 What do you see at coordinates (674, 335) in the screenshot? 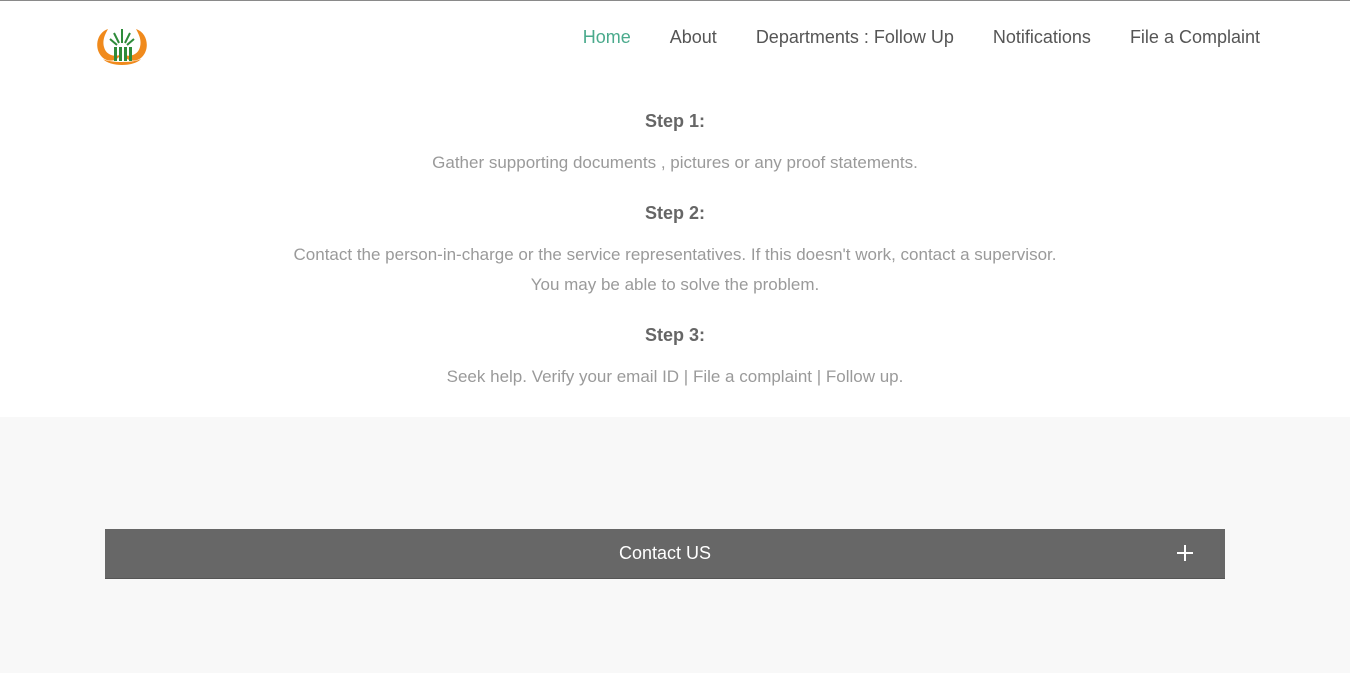
I see `step-3-title: Step 3:` at bounding box center [674, 335].